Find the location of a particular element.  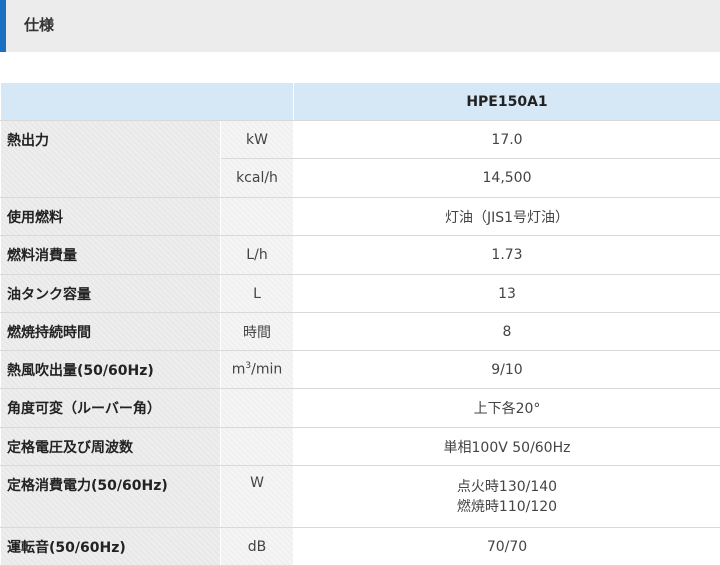

table-row: 角度可変（ルーバー角） 上下各20° is located at coordinates (360, 408).